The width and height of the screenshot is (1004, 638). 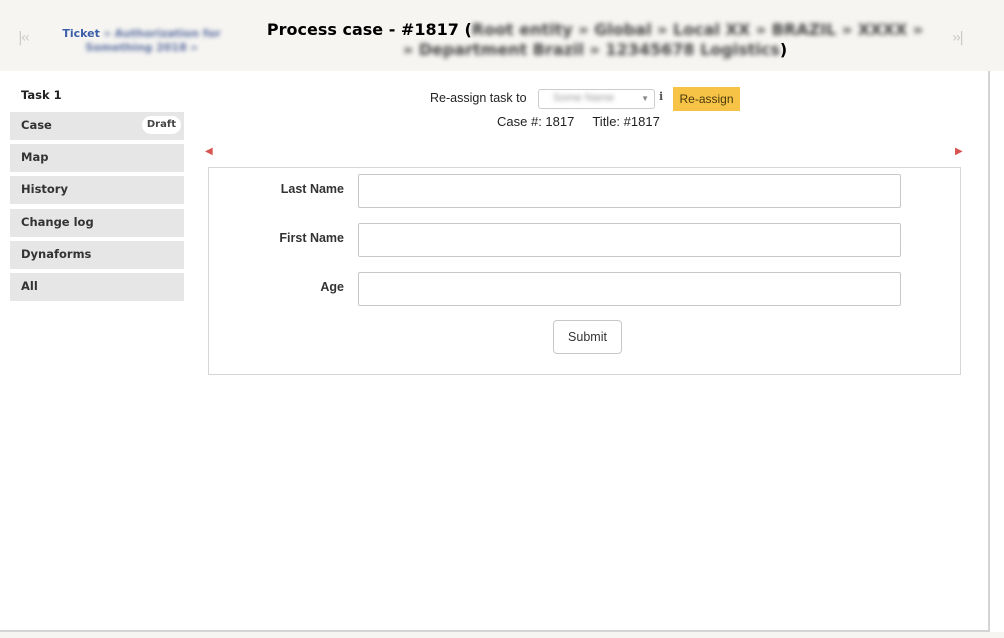 I want to click on next-step-icon: ▶, so click(x=959, y=151).